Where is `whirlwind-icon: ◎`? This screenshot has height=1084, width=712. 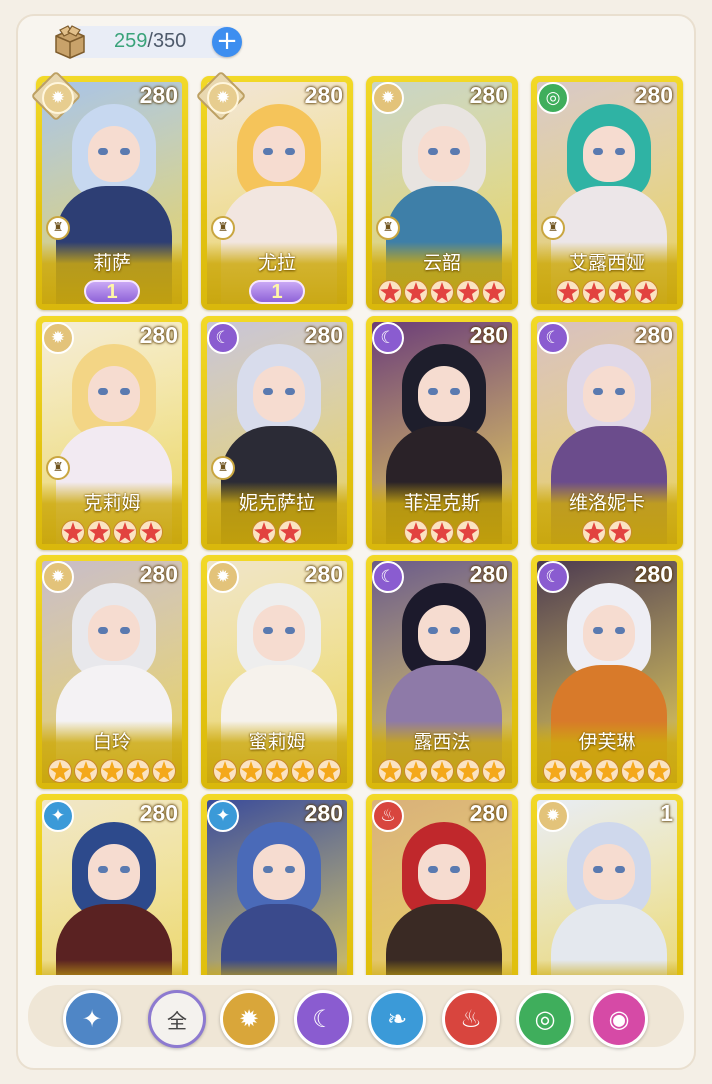
whirlwind-icon: ◎ is located at coordinates (553, 98).